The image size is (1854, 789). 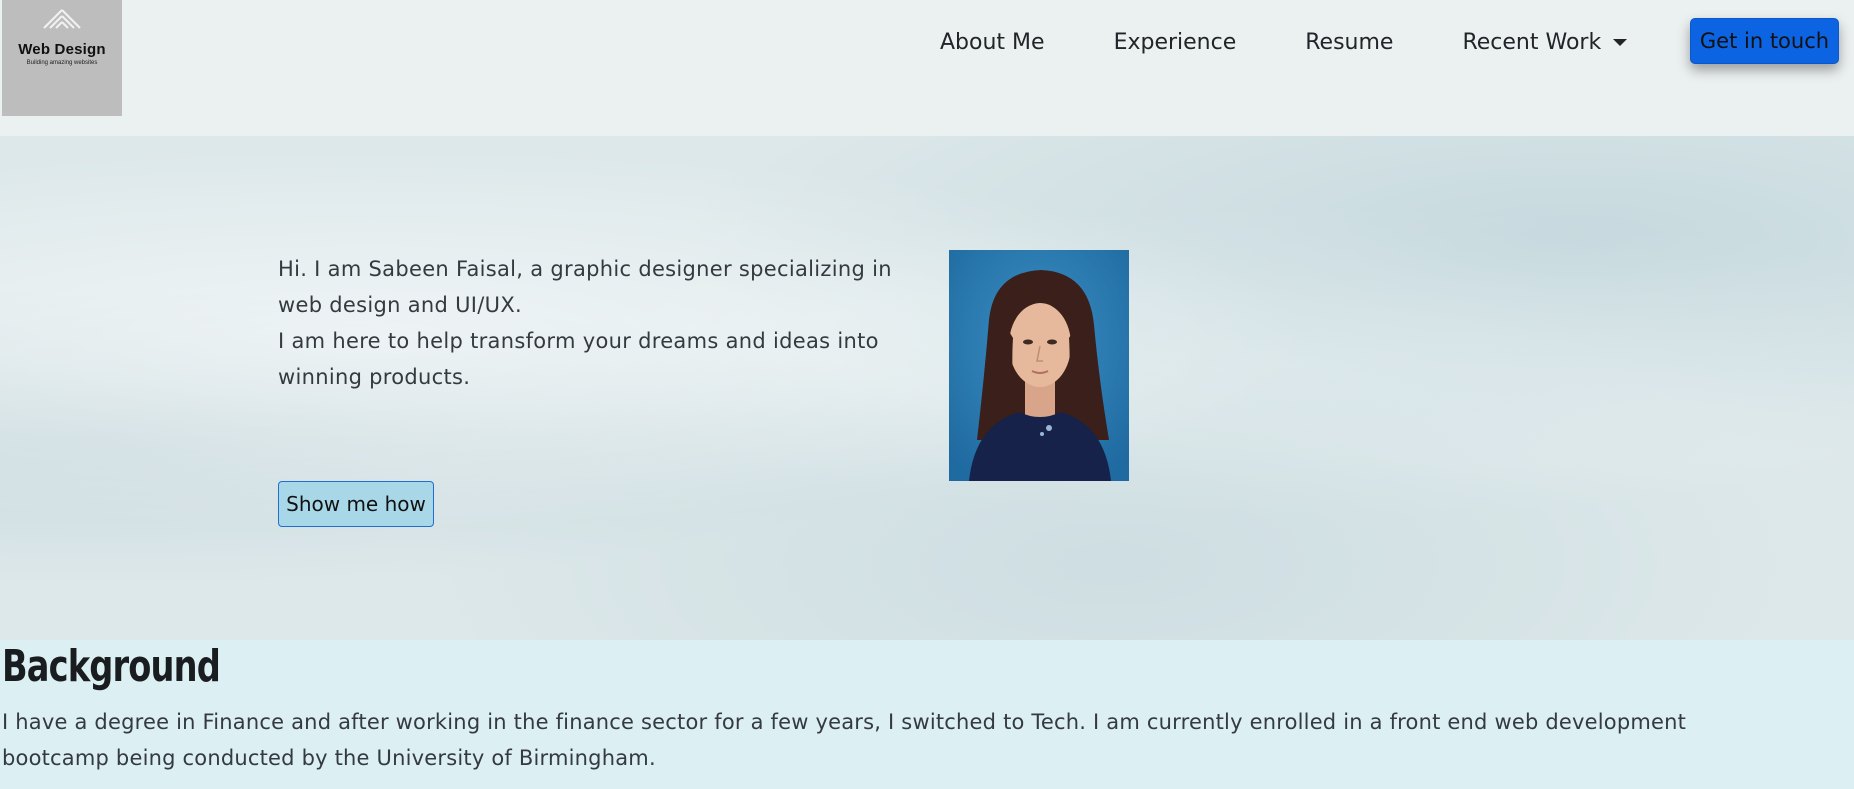 What do you see at coordinates (1039, 365) in the screenshot?
I see `portrait-photo` at bounding box center [1039, 365].